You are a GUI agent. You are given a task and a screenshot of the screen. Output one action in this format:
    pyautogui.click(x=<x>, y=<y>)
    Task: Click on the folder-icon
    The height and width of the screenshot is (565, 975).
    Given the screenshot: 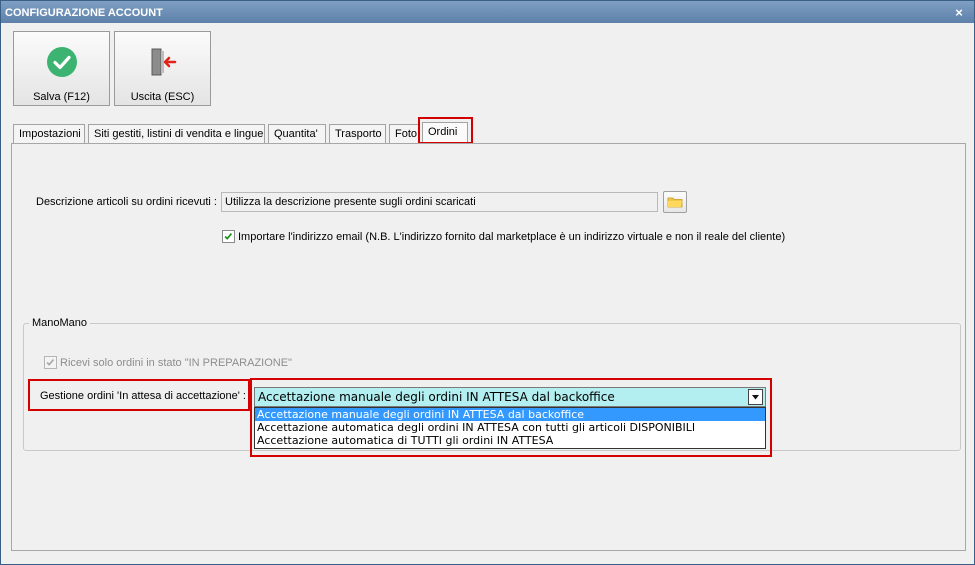 What is the action you would take?
    pyautogui.click(x=675, y=202)
    